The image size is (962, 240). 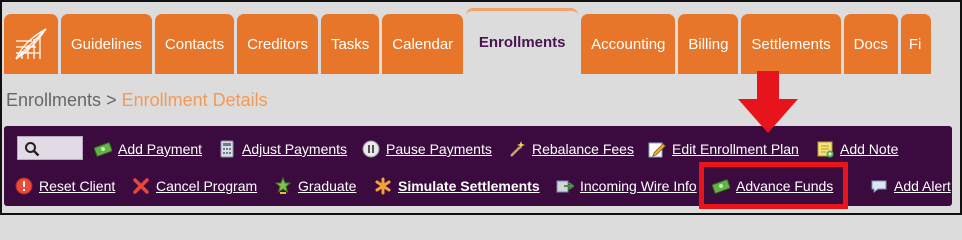 What do you see at coordinates (194, 44) in the screenshot?
I see `tab-contacts: Contacts` at bounding box center [194, 44].